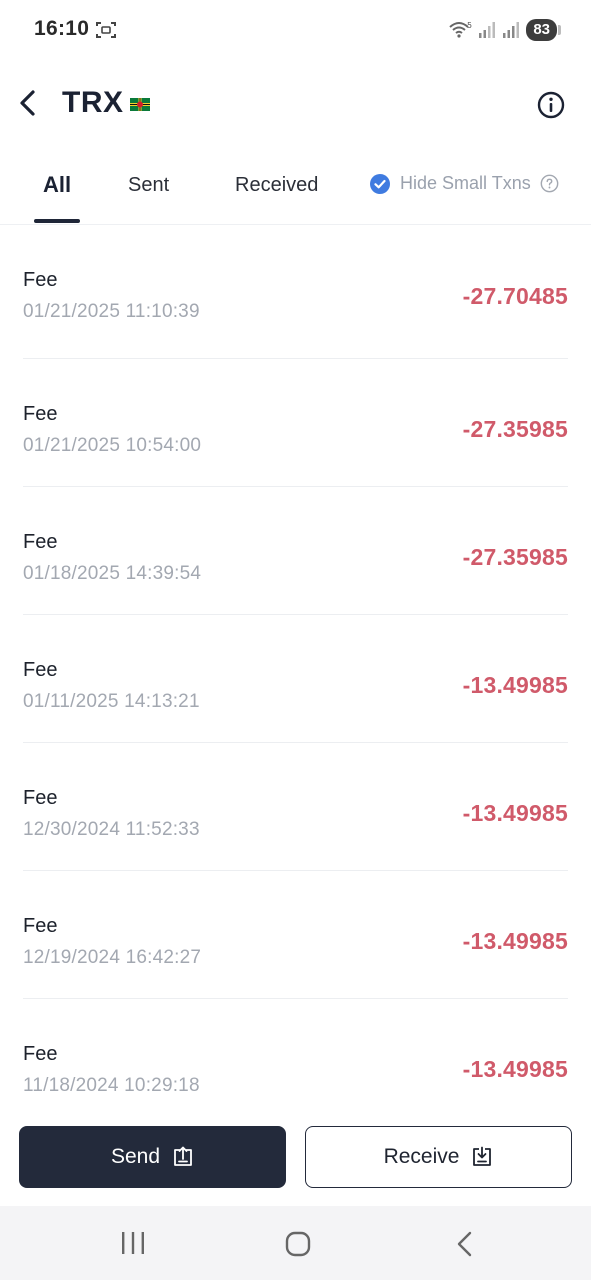 The width and height of the screenshot is (591, 1280). Describe the element at coordinates (295, 105) in the screenshot. I see `header: TRX` at that location.